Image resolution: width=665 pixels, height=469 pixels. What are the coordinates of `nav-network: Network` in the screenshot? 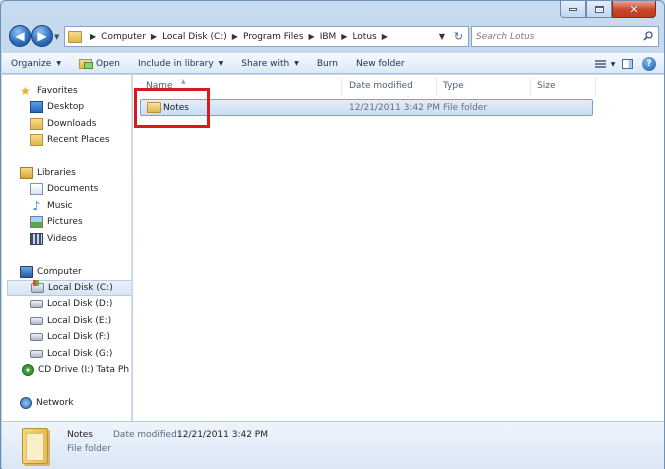 It's located at (47, 403).